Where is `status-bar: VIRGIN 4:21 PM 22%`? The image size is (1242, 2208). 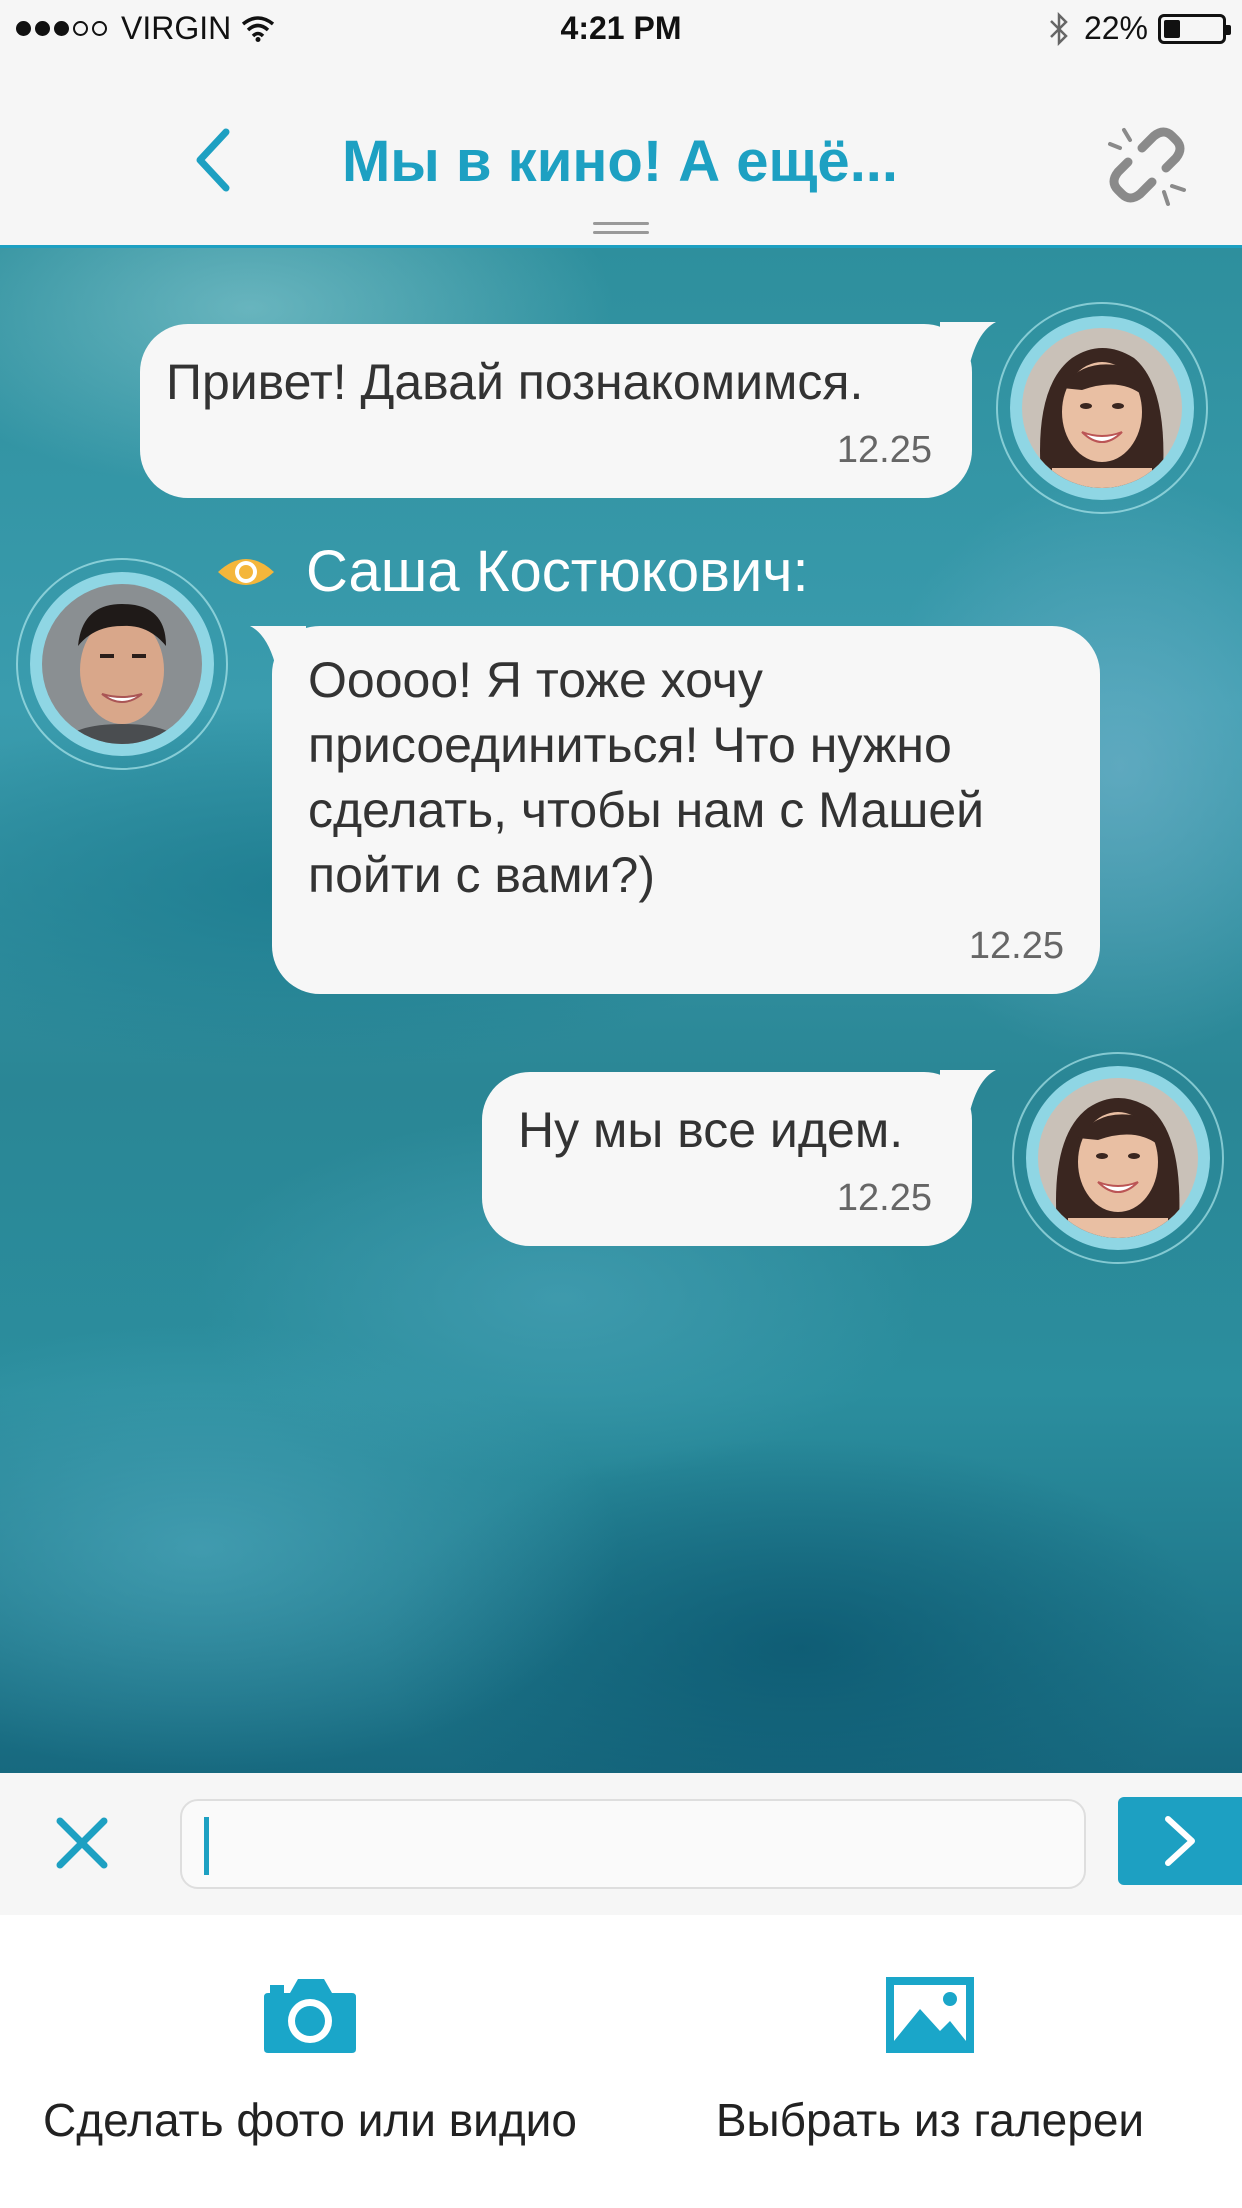 status-bar: VIRGIN 4:21 PM 22% is located at coordinates (621, 30).